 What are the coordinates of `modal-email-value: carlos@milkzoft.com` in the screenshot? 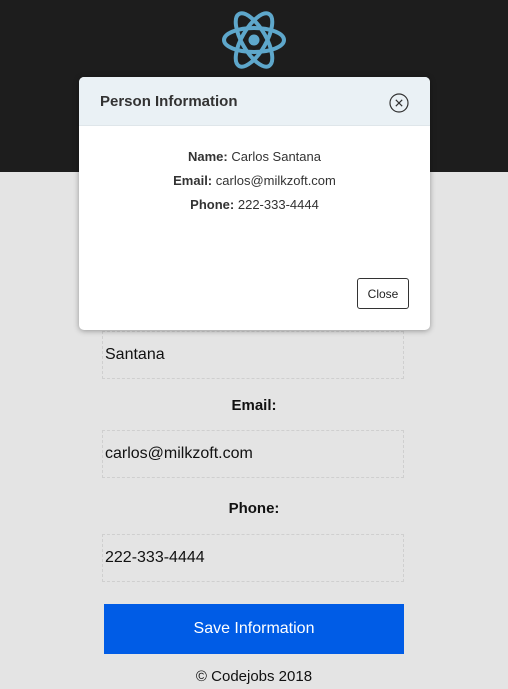 It's located at (275, 180).